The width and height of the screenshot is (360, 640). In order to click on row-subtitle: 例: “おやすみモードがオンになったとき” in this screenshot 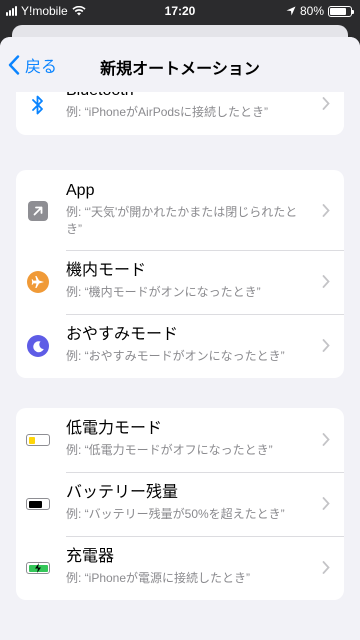, I will do `click(175, 356)`.